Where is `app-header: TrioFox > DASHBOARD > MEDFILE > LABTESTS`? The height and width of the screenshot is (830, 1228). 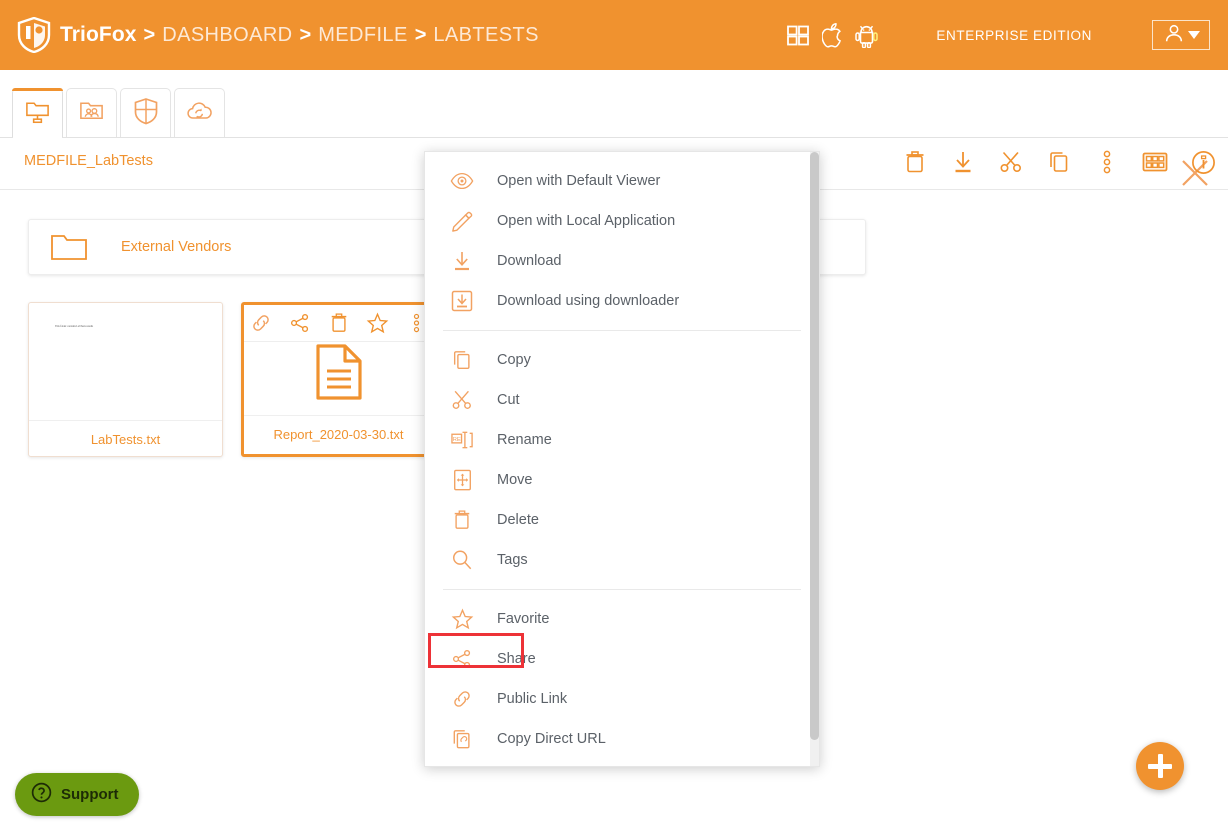
app-header: TrioFox > DASHBOARD > MEDFILE > LABTESTS is located at coordinates (614, 35).